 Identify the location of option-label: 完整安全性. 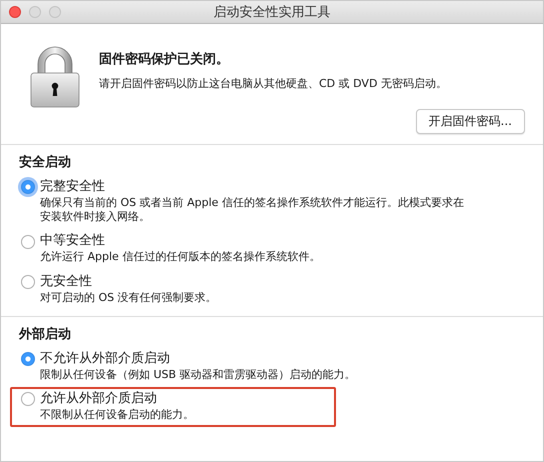
(72, 187).